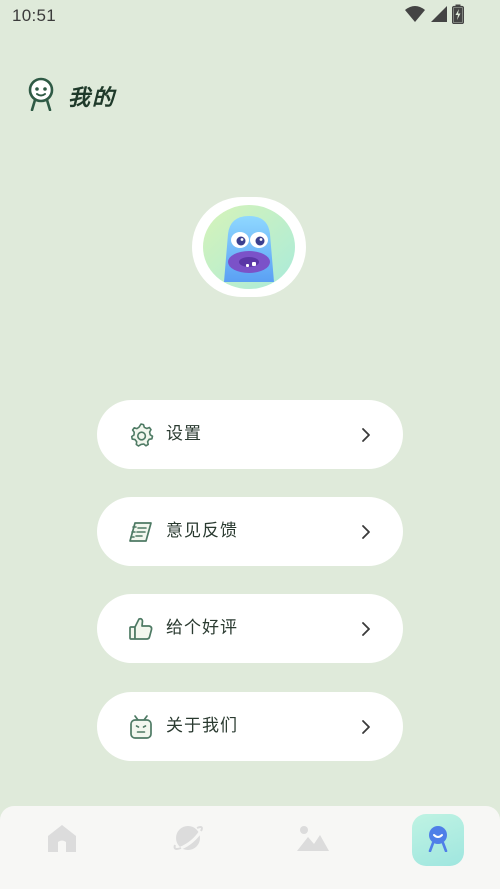  Describe the element at coordinates (250, 726) in the screenshot. I see `menu-item-about-us: 关于我们` at that location.